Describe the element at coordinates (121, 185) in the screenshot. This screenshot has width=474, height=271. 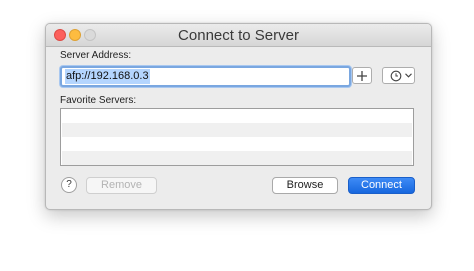
I see `remove-button: Remove` at that location.